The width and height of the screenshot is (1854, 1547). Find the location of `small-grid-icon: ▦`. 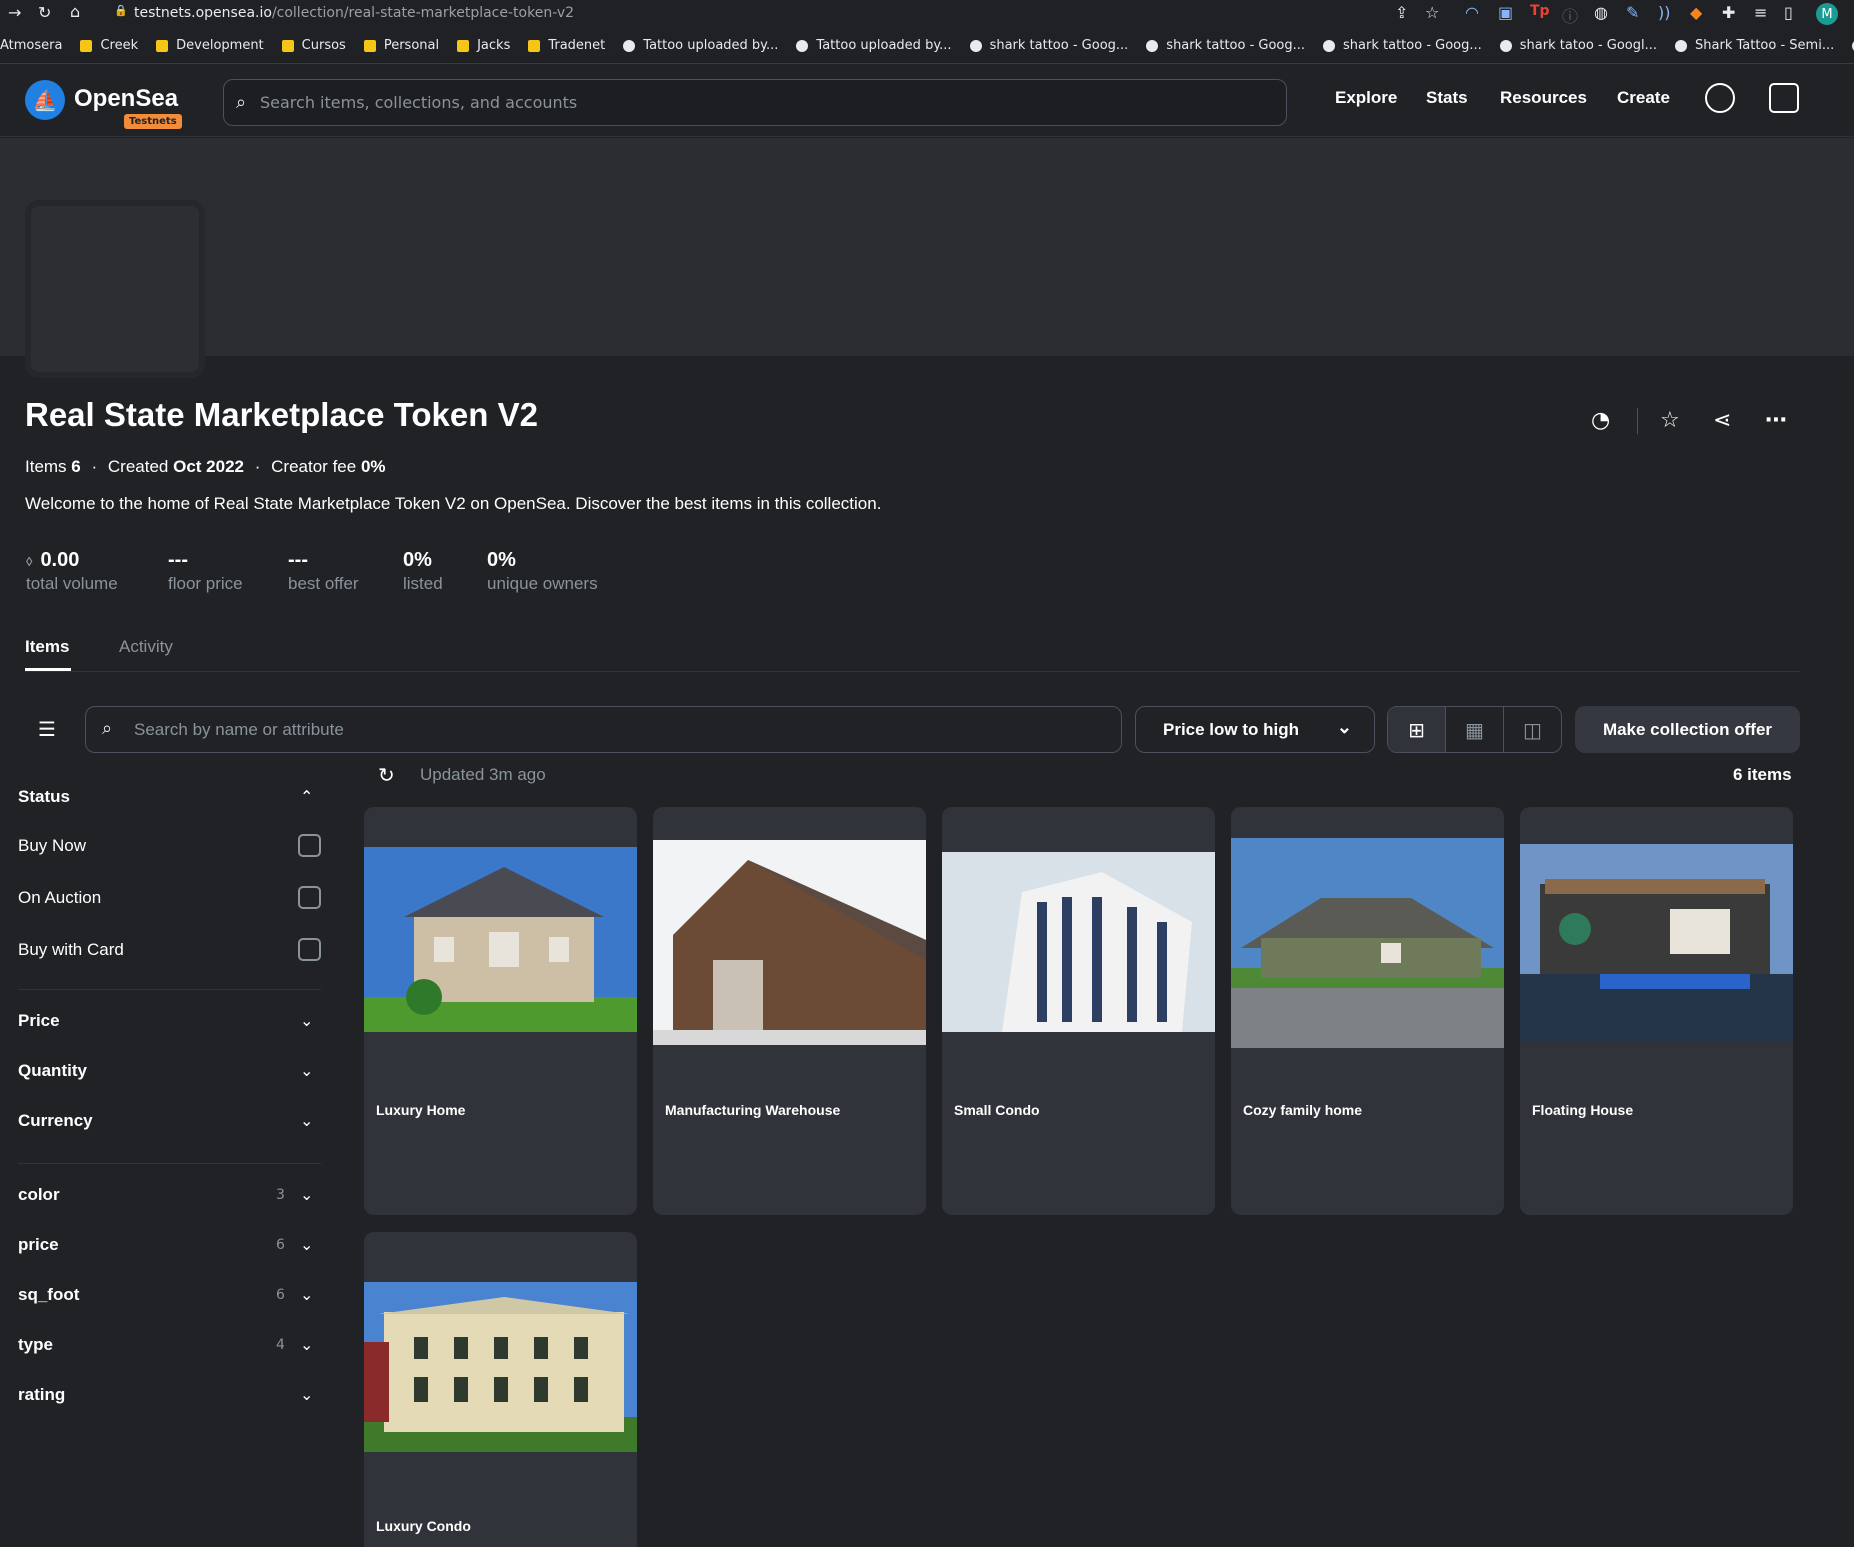

small-grid-icon: ▦ is located at coordinates (1475, 729).